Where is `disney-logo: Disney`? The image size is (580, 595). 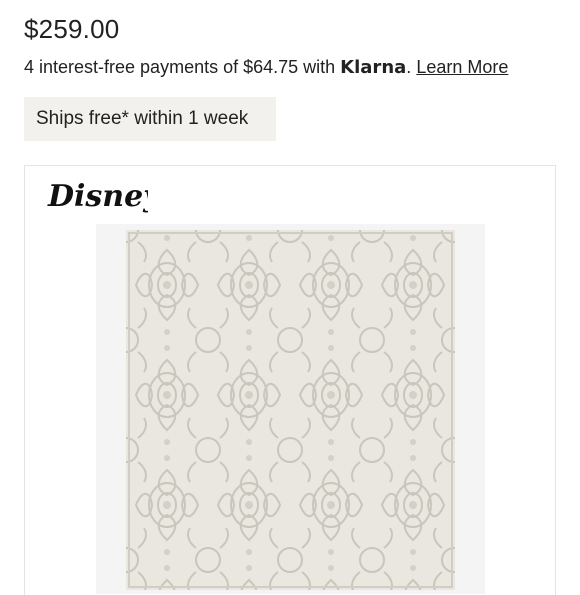
disney-logo: Disney is located at coordinates (103, 195).